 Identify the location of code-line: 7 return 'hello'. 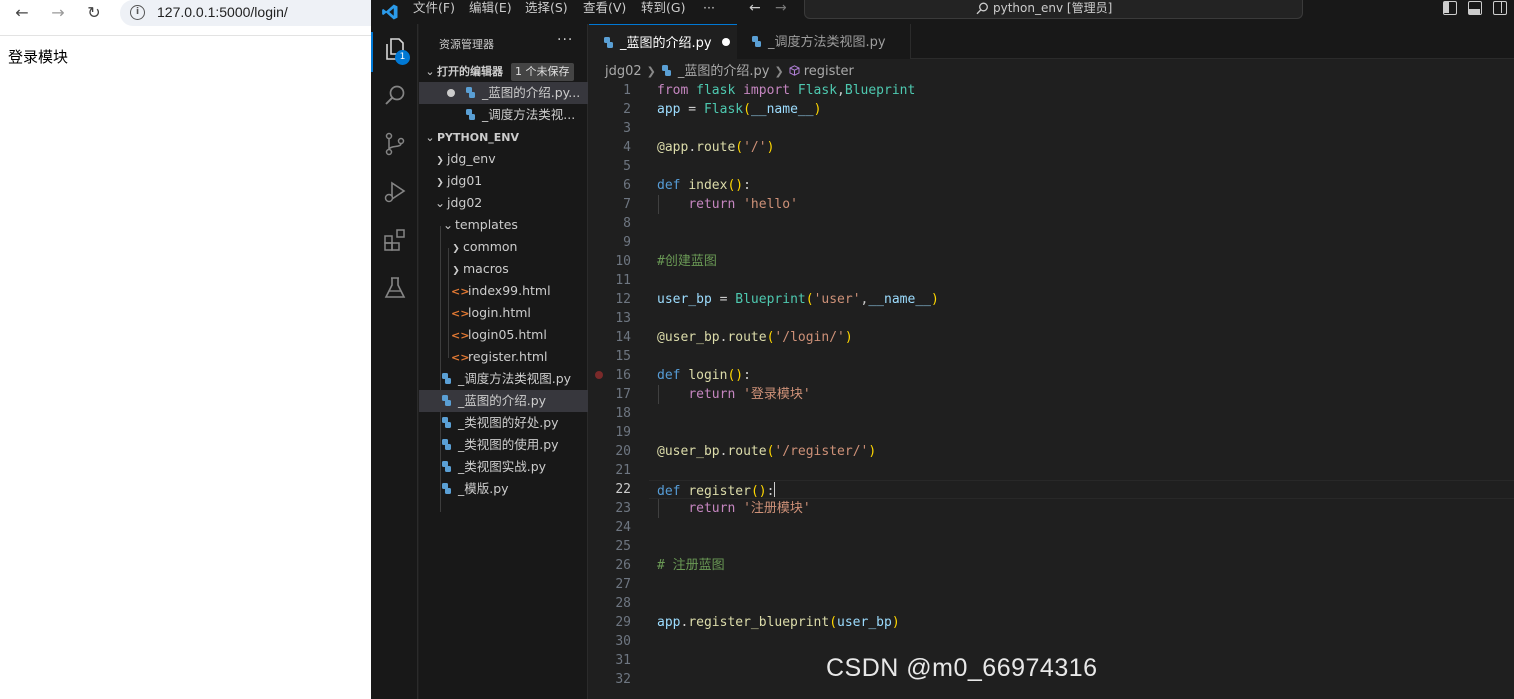
(1051, 204).